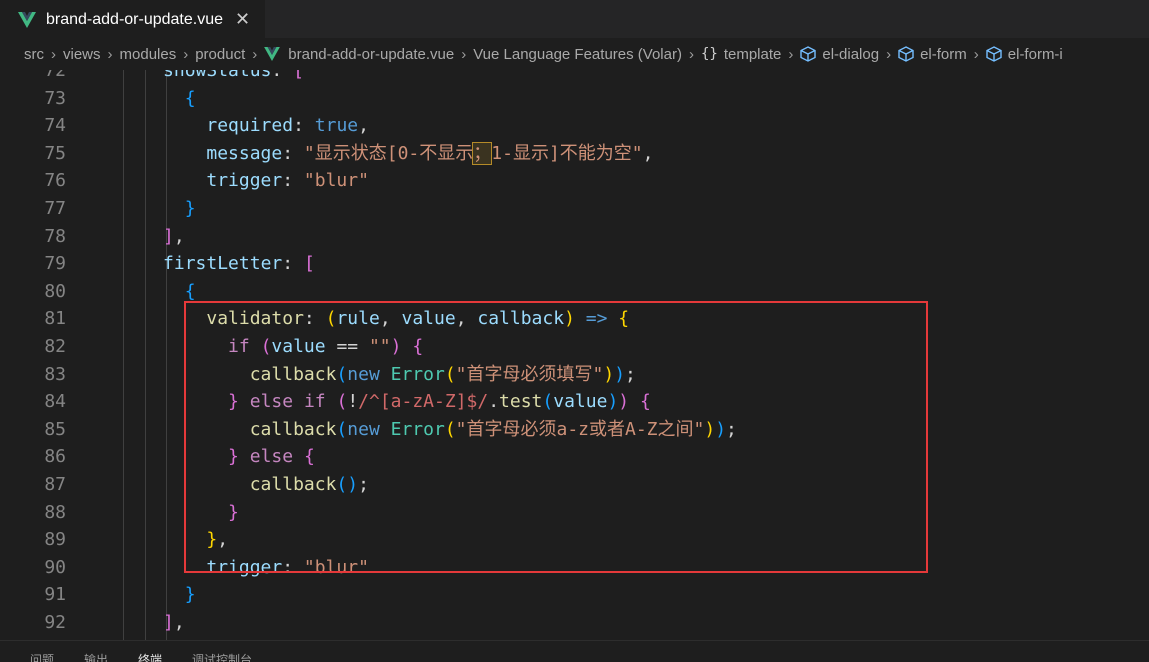 The height and width of the screenshot is (662, 1149). I want to click on breadcrumb-label: views, so click(82, 54).